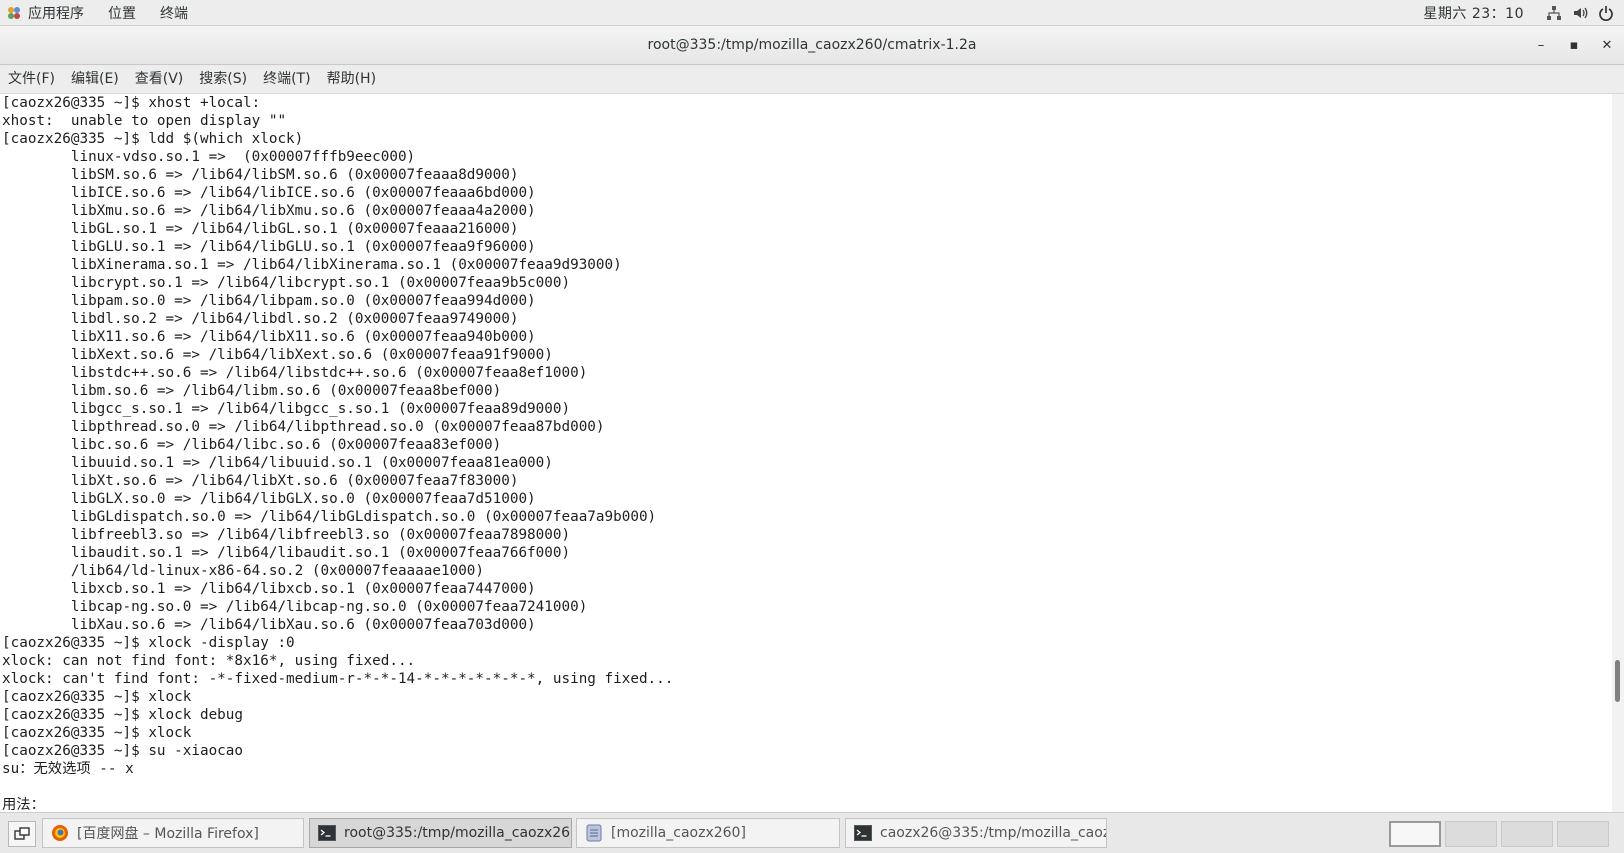 The height and width of the screenshot is (853, 1624). Describe the element at coordinates (1618, 453) in the screenshot. I see `terminal-scrollbar` at that location.